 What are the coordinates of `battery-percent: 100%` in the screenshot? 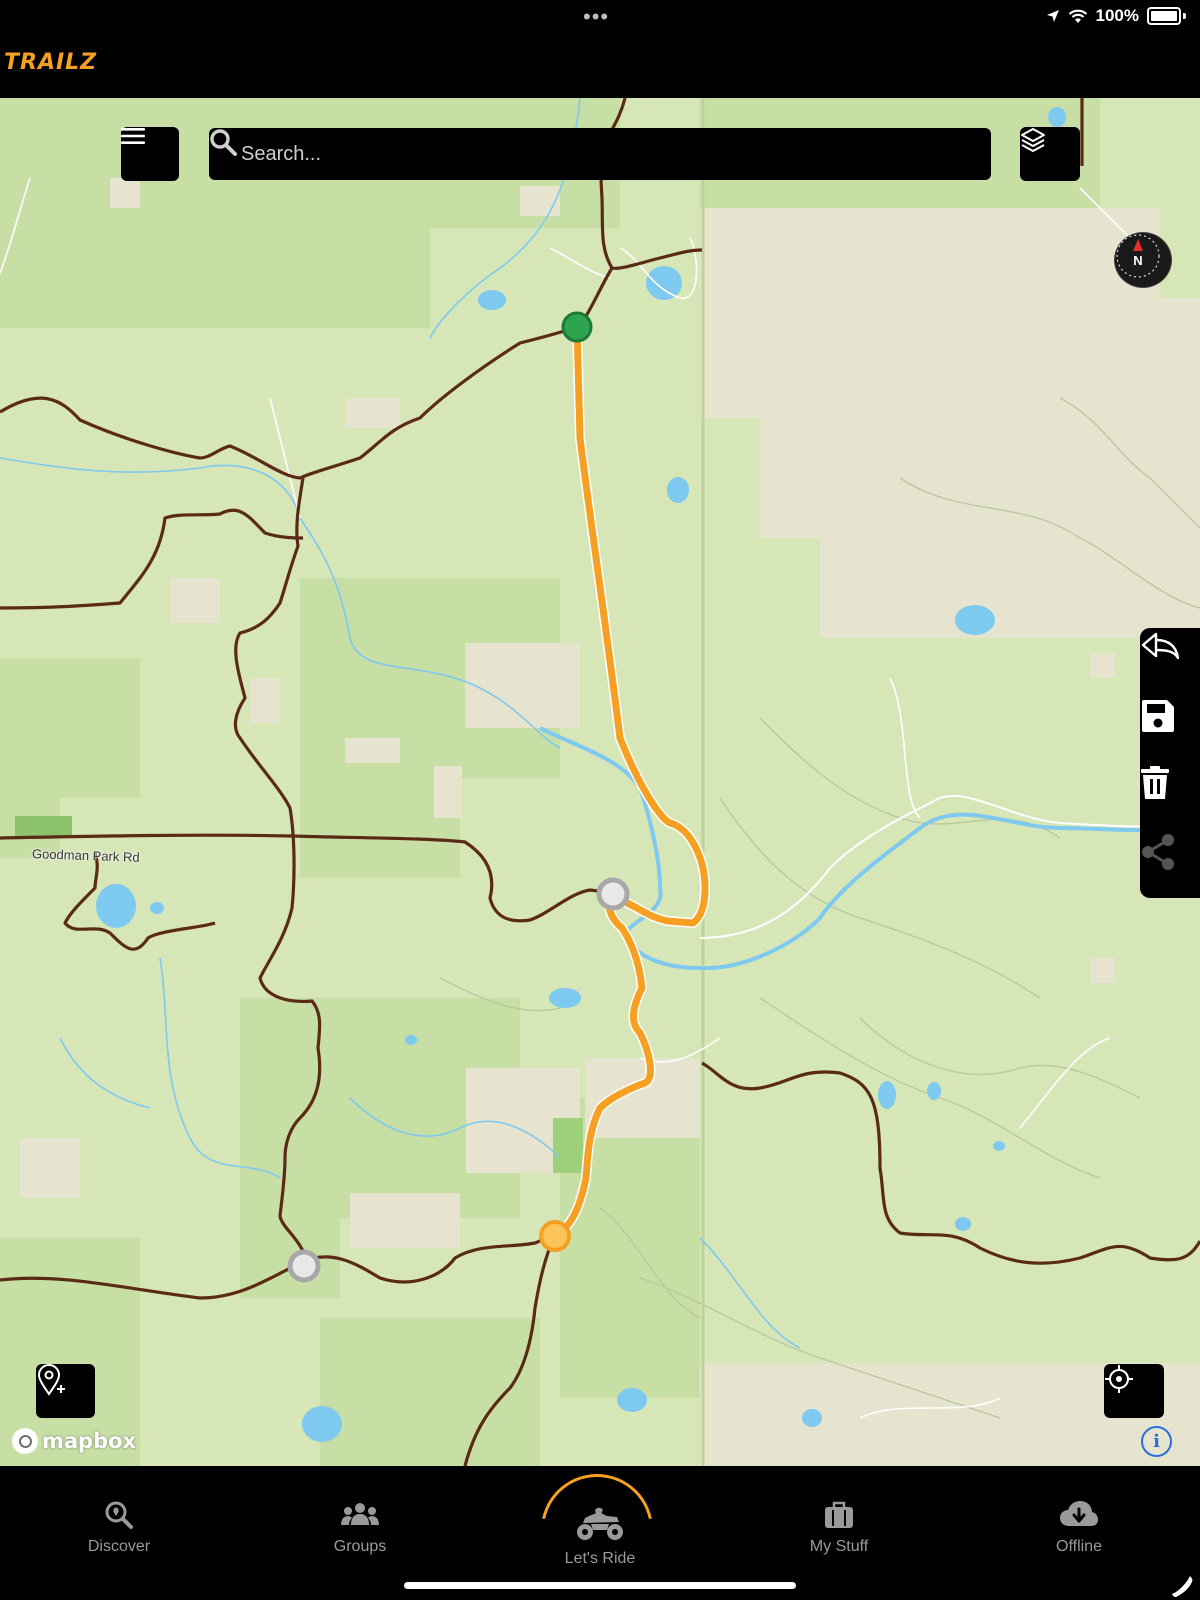 It's located at (1117, 15).